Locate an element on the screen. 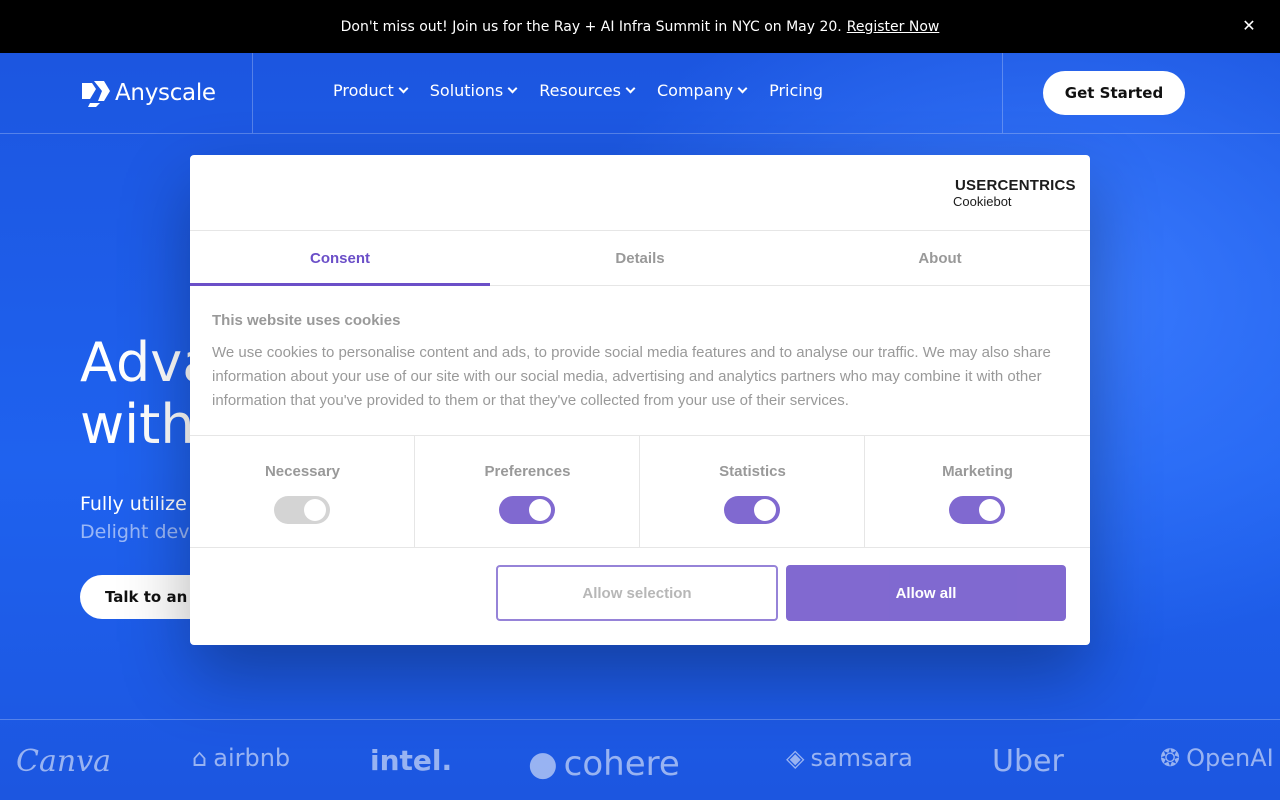  airbnb-logo-text: airbnb is located at coordinates (252, 758).